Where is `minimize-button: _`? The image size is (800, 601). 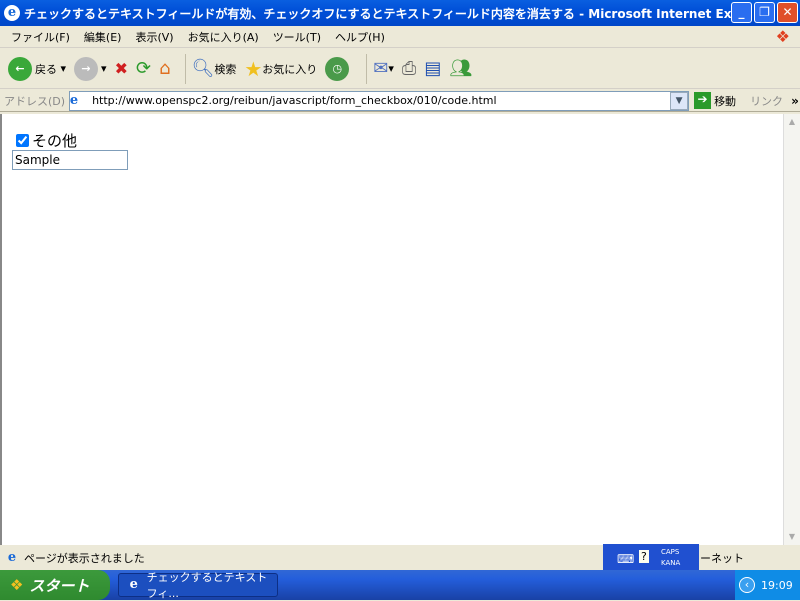 minimize-button: _ is located at coordinates (741, 12).